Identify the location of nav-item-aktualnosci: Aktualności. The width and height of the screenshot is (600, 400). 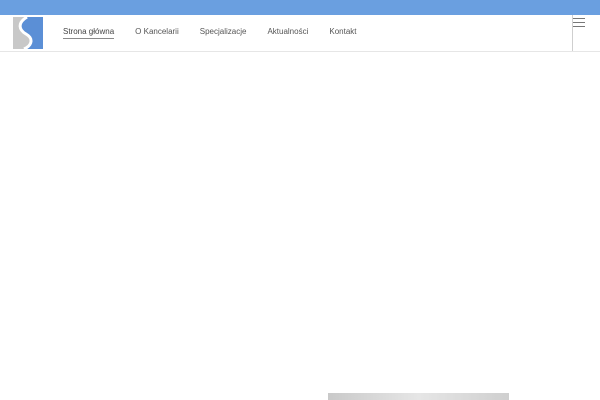
(287, 33).